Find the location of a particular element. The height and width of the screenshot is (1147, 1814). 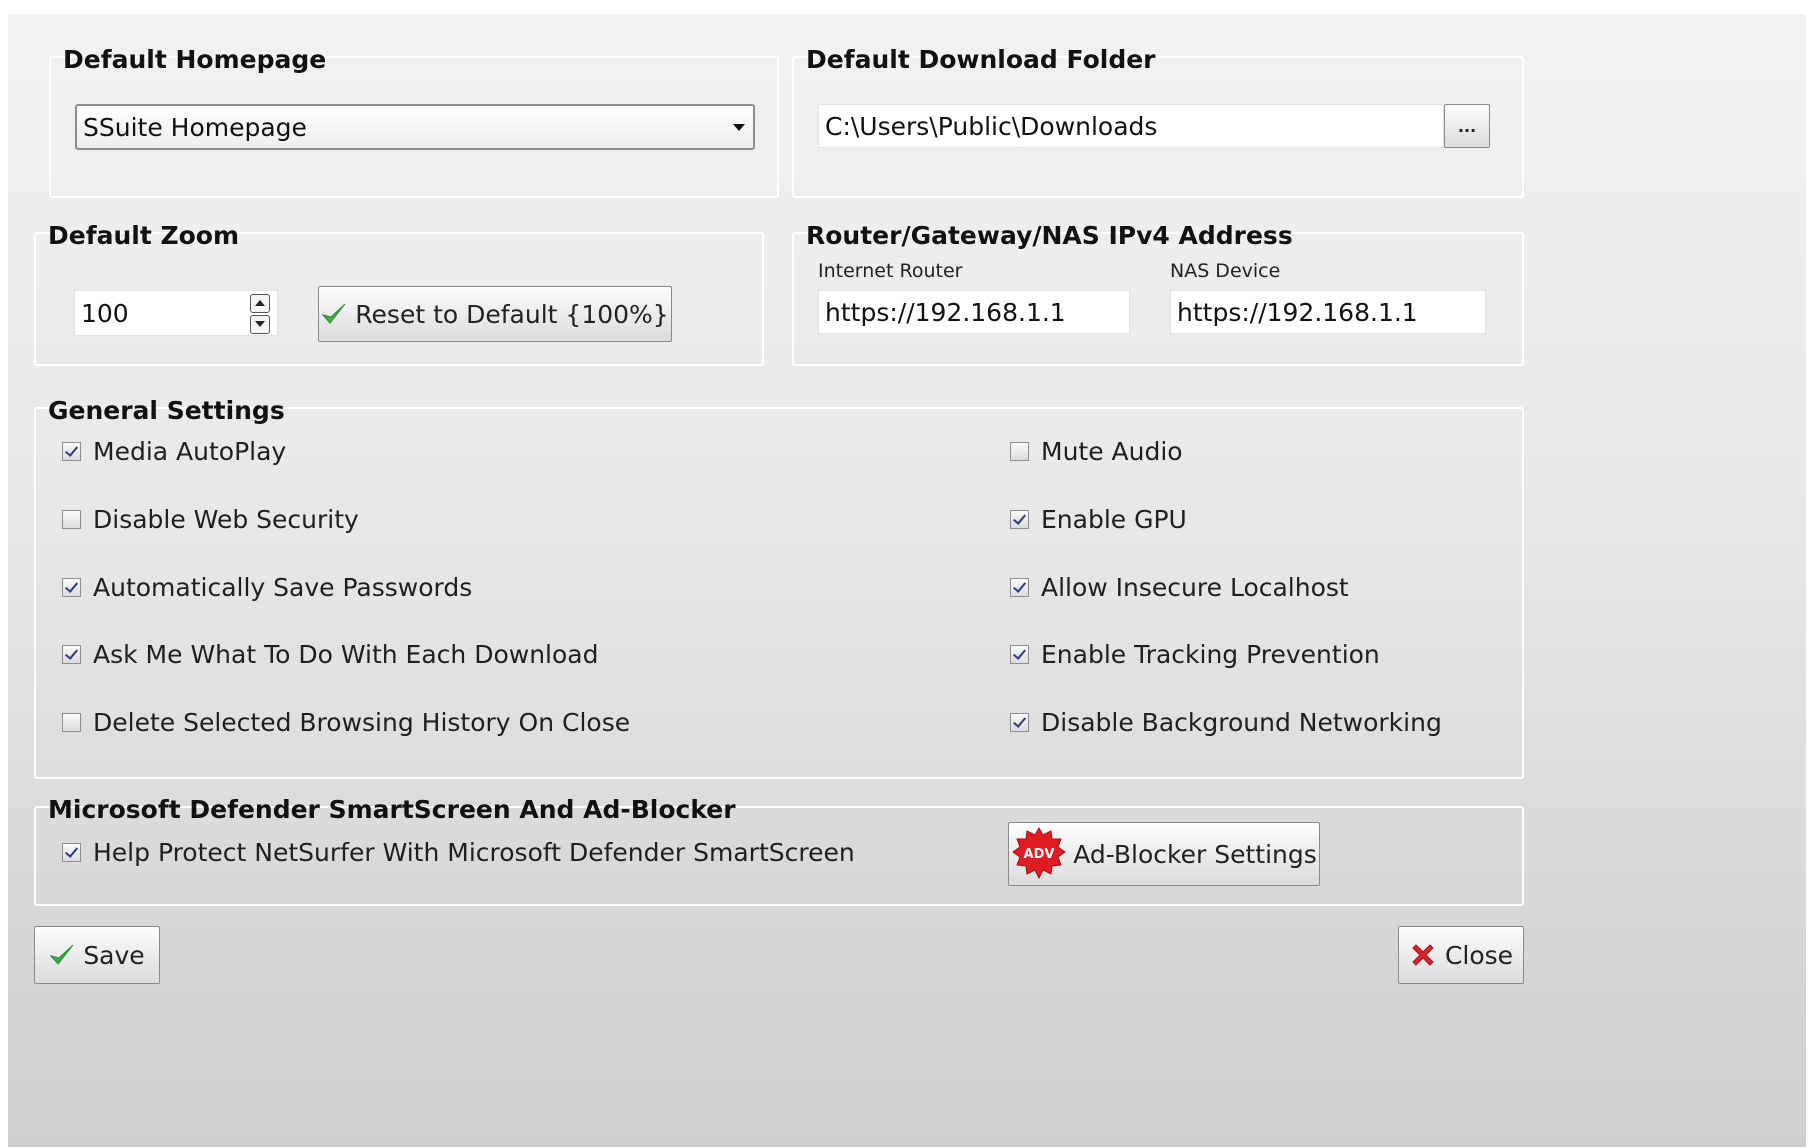

checkbox-label: Enable Tracking Prevention is located at coordinates (1210, 654).